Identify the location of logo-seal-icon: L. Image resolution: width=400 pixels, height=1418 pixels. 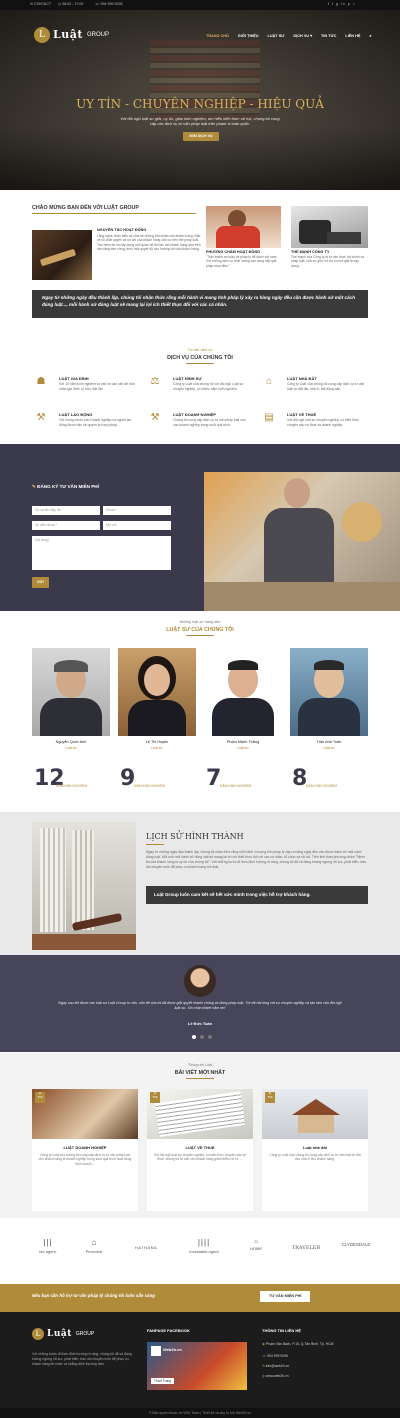
(38, 1334).